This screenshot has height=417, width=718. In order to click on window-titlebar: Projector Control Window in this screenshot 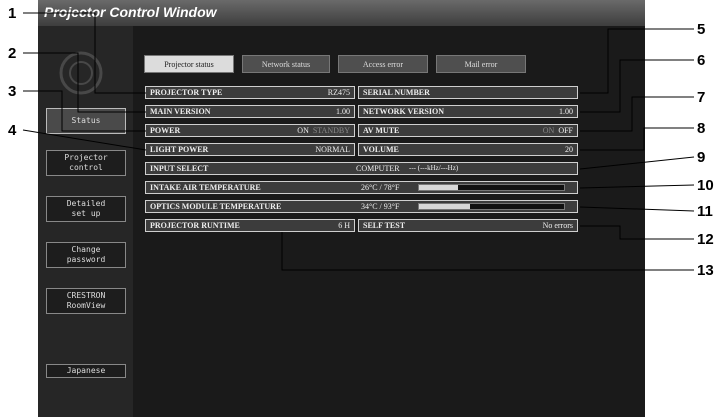, I will do `click(341, 13)`.